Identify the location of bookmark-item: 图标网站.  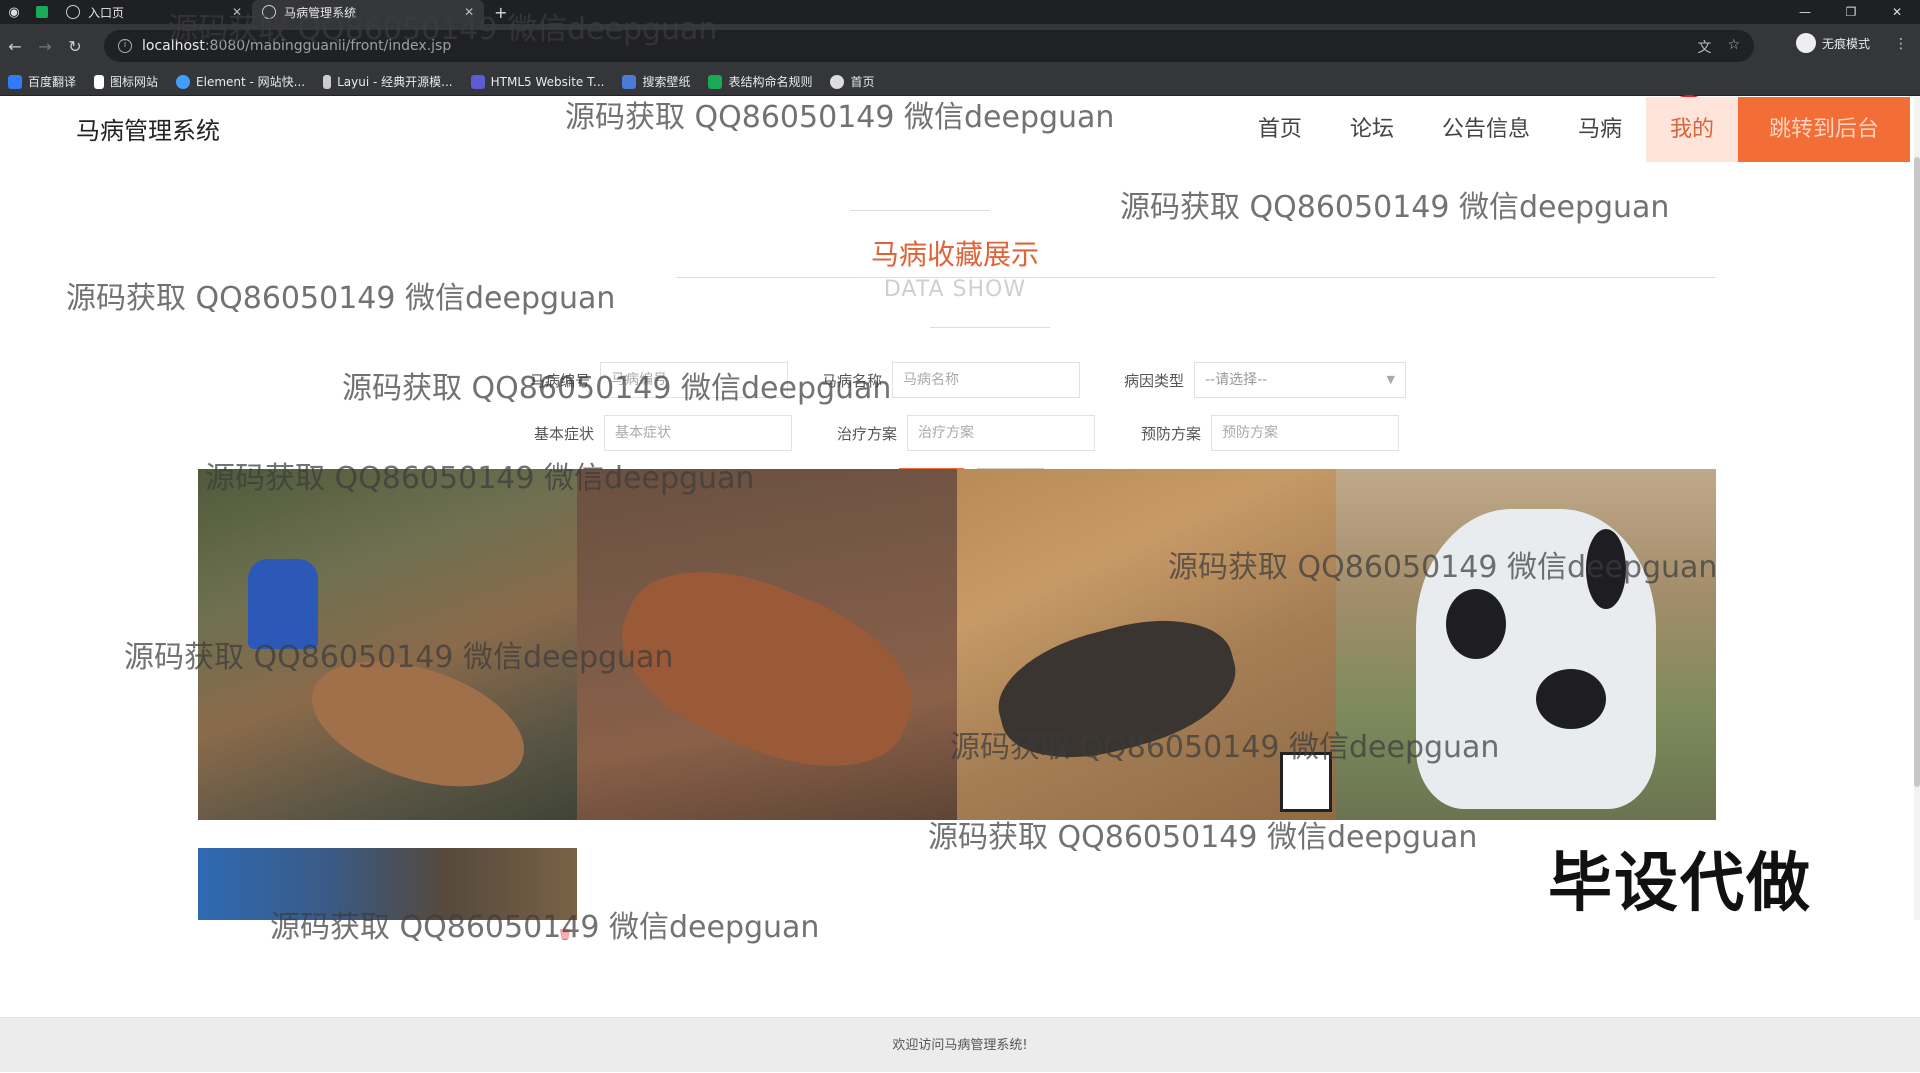
(126, 81).